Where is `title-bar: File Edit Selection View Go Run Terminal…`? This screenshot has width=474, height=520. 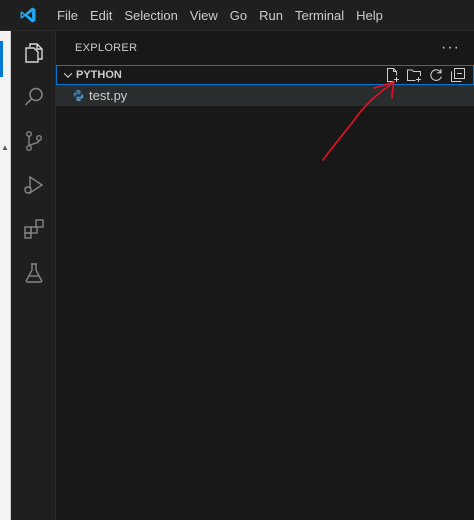
title-bar: File Edit Selection View Go Run Terminal… is located at coordinates (237, 15).